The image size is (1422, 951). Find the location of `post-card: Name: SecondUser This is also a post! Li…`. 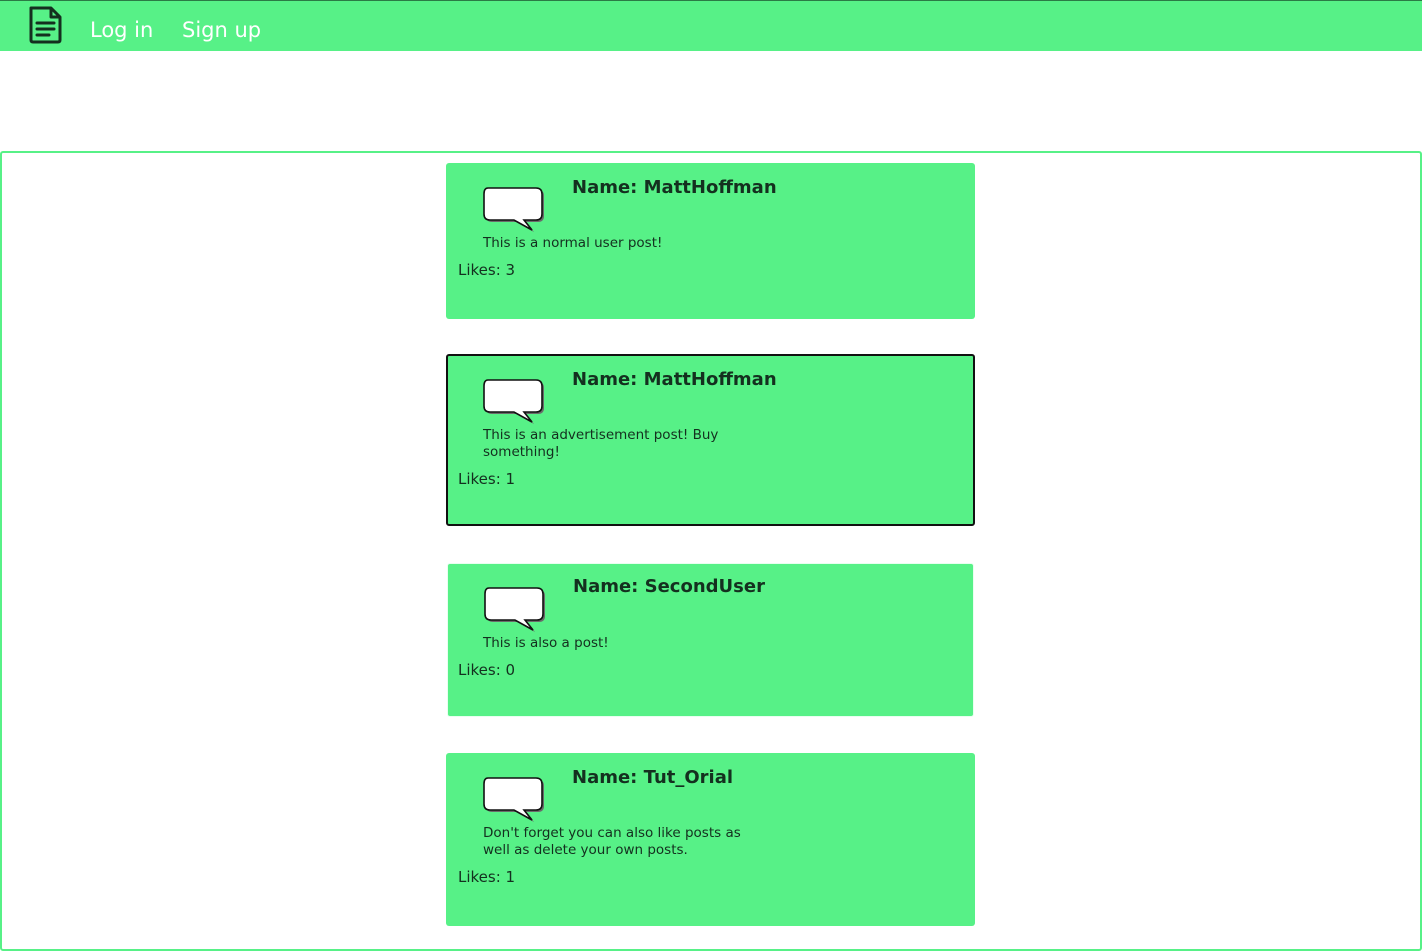

post-card: Name: SecondUser This is also a post! Li… is located at coordinates (710, 640).